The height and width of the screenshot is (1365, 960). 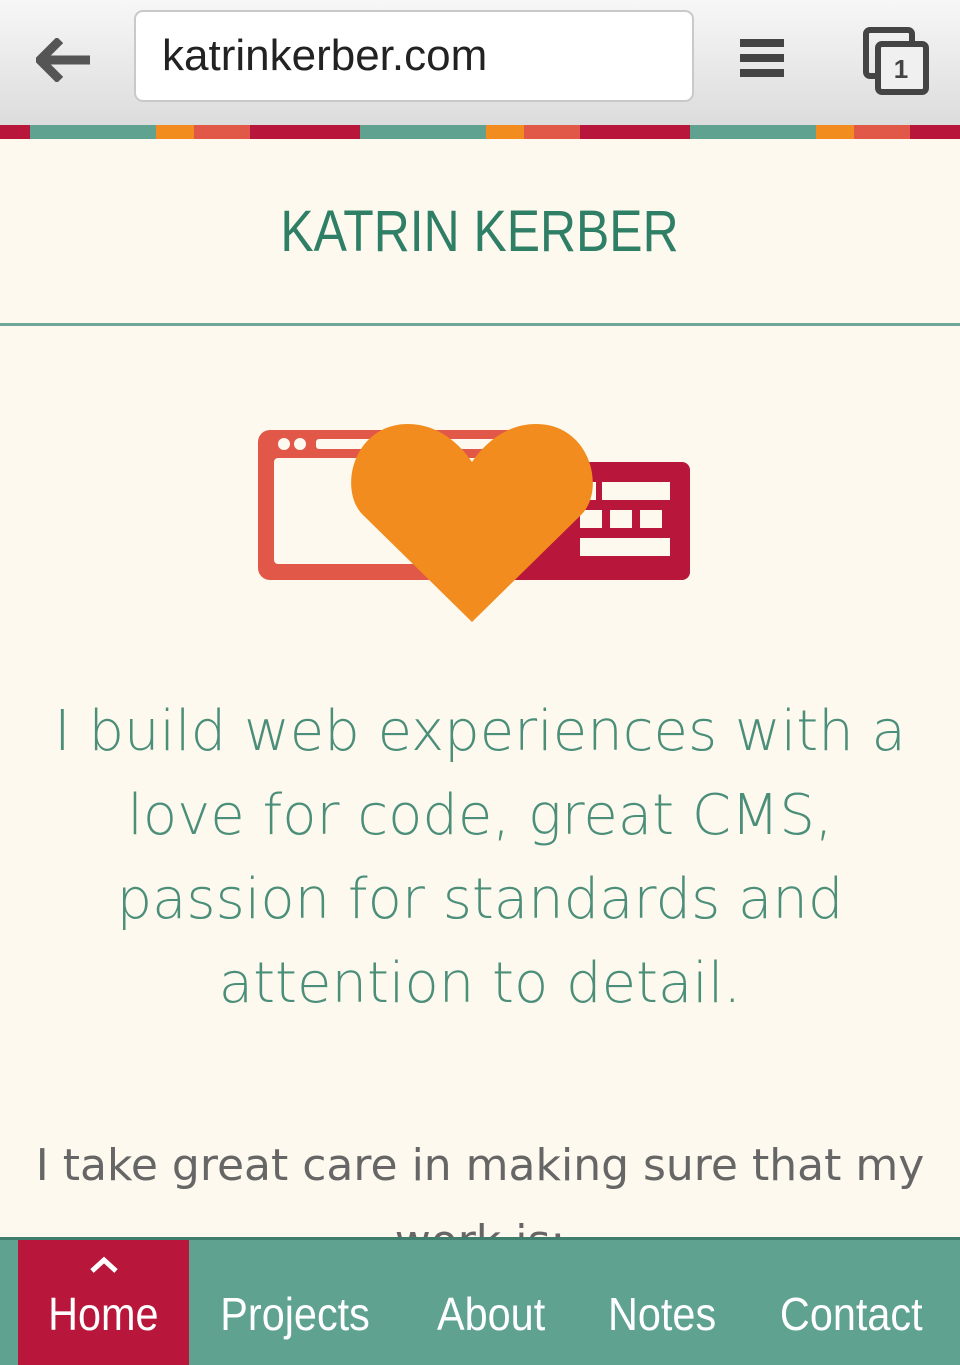 I want to click on site-title: KATRIN KERBER, so click(x=480, y=231).